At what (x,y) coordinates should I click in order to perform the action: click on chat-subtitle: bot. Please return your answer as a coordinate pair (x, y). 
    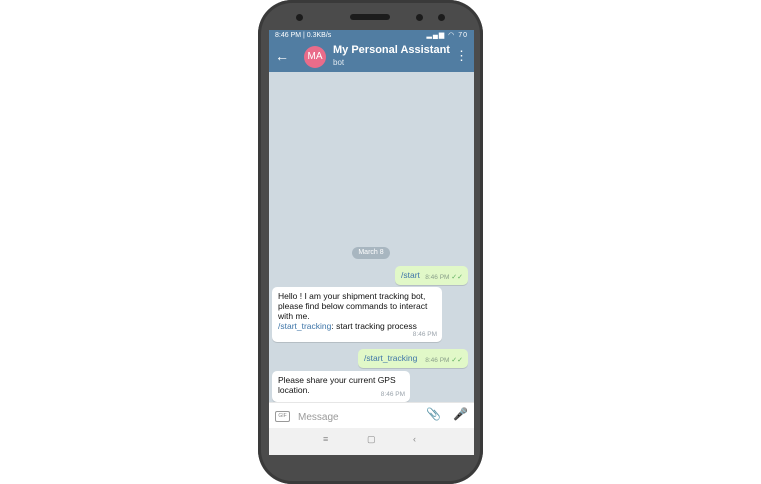
    Looking at the image, I should click on (339, 62).